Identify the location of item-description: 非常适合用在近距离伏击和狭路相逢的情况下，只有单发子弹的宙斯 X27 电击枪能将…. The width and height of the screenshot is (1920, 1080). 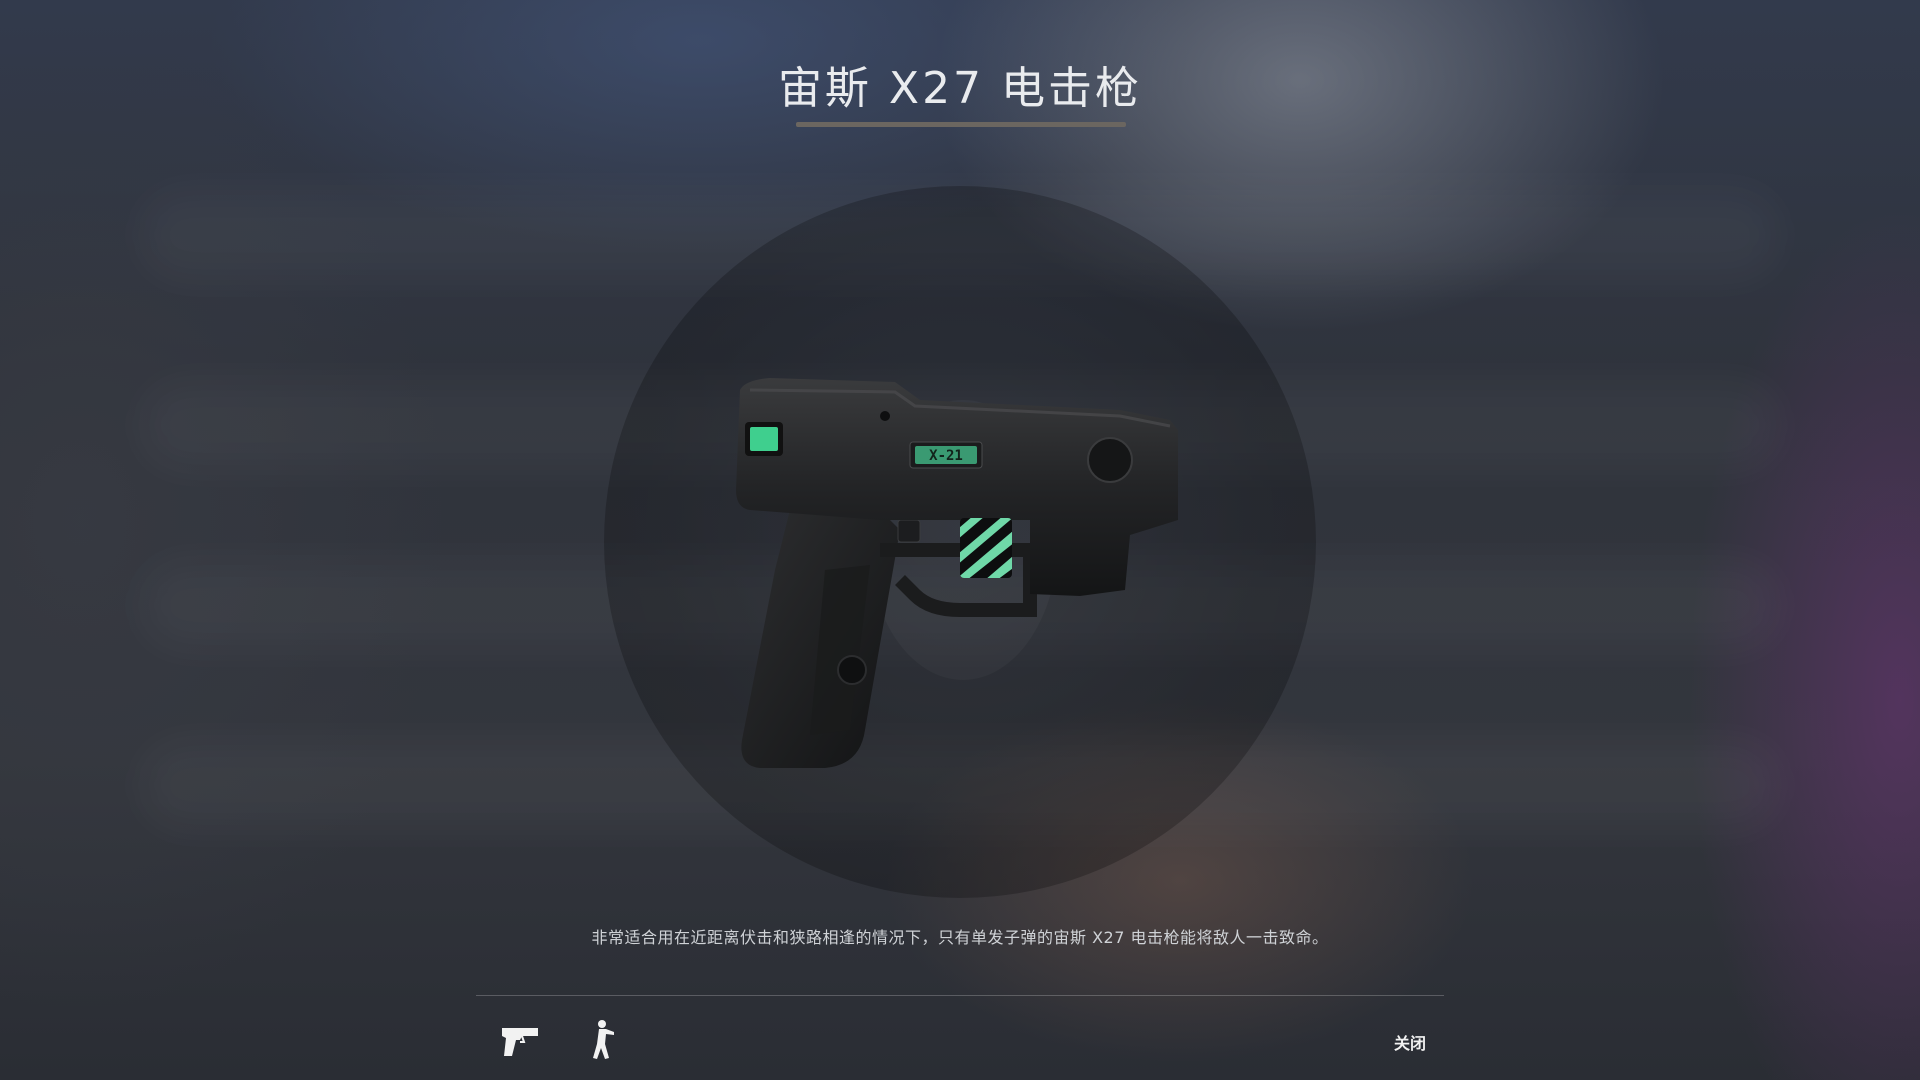
(960, 937).